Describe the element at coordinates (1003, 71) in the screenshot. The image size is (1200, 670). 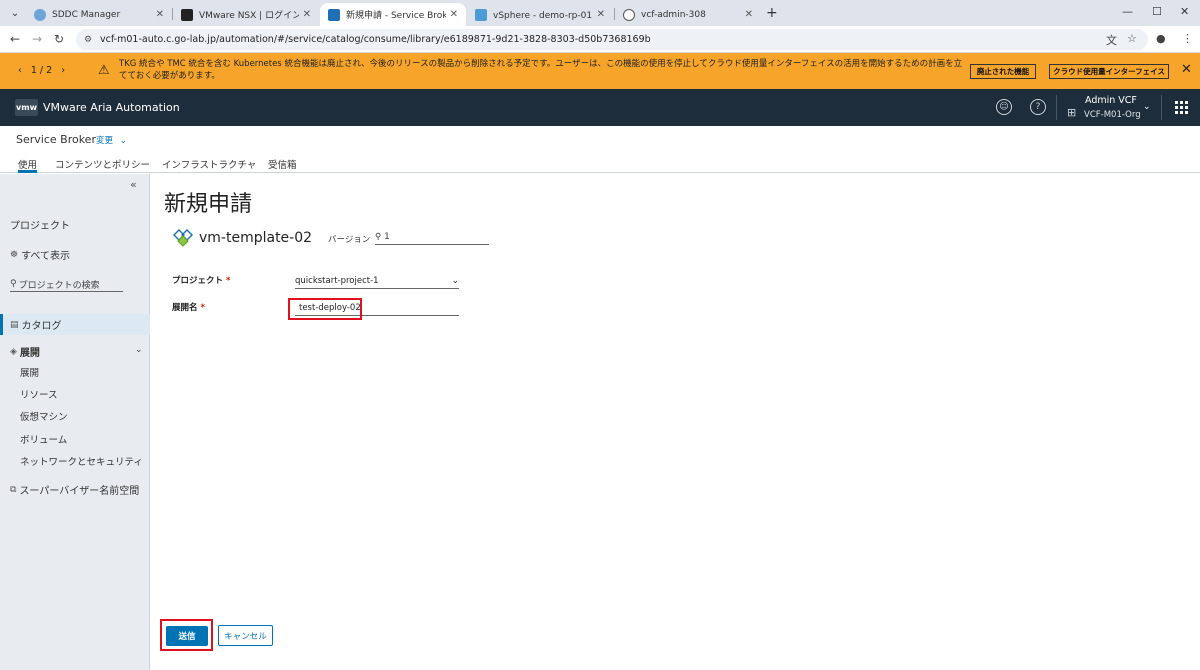
I see `deprecated-features-button: 廃止された機能` at that location.